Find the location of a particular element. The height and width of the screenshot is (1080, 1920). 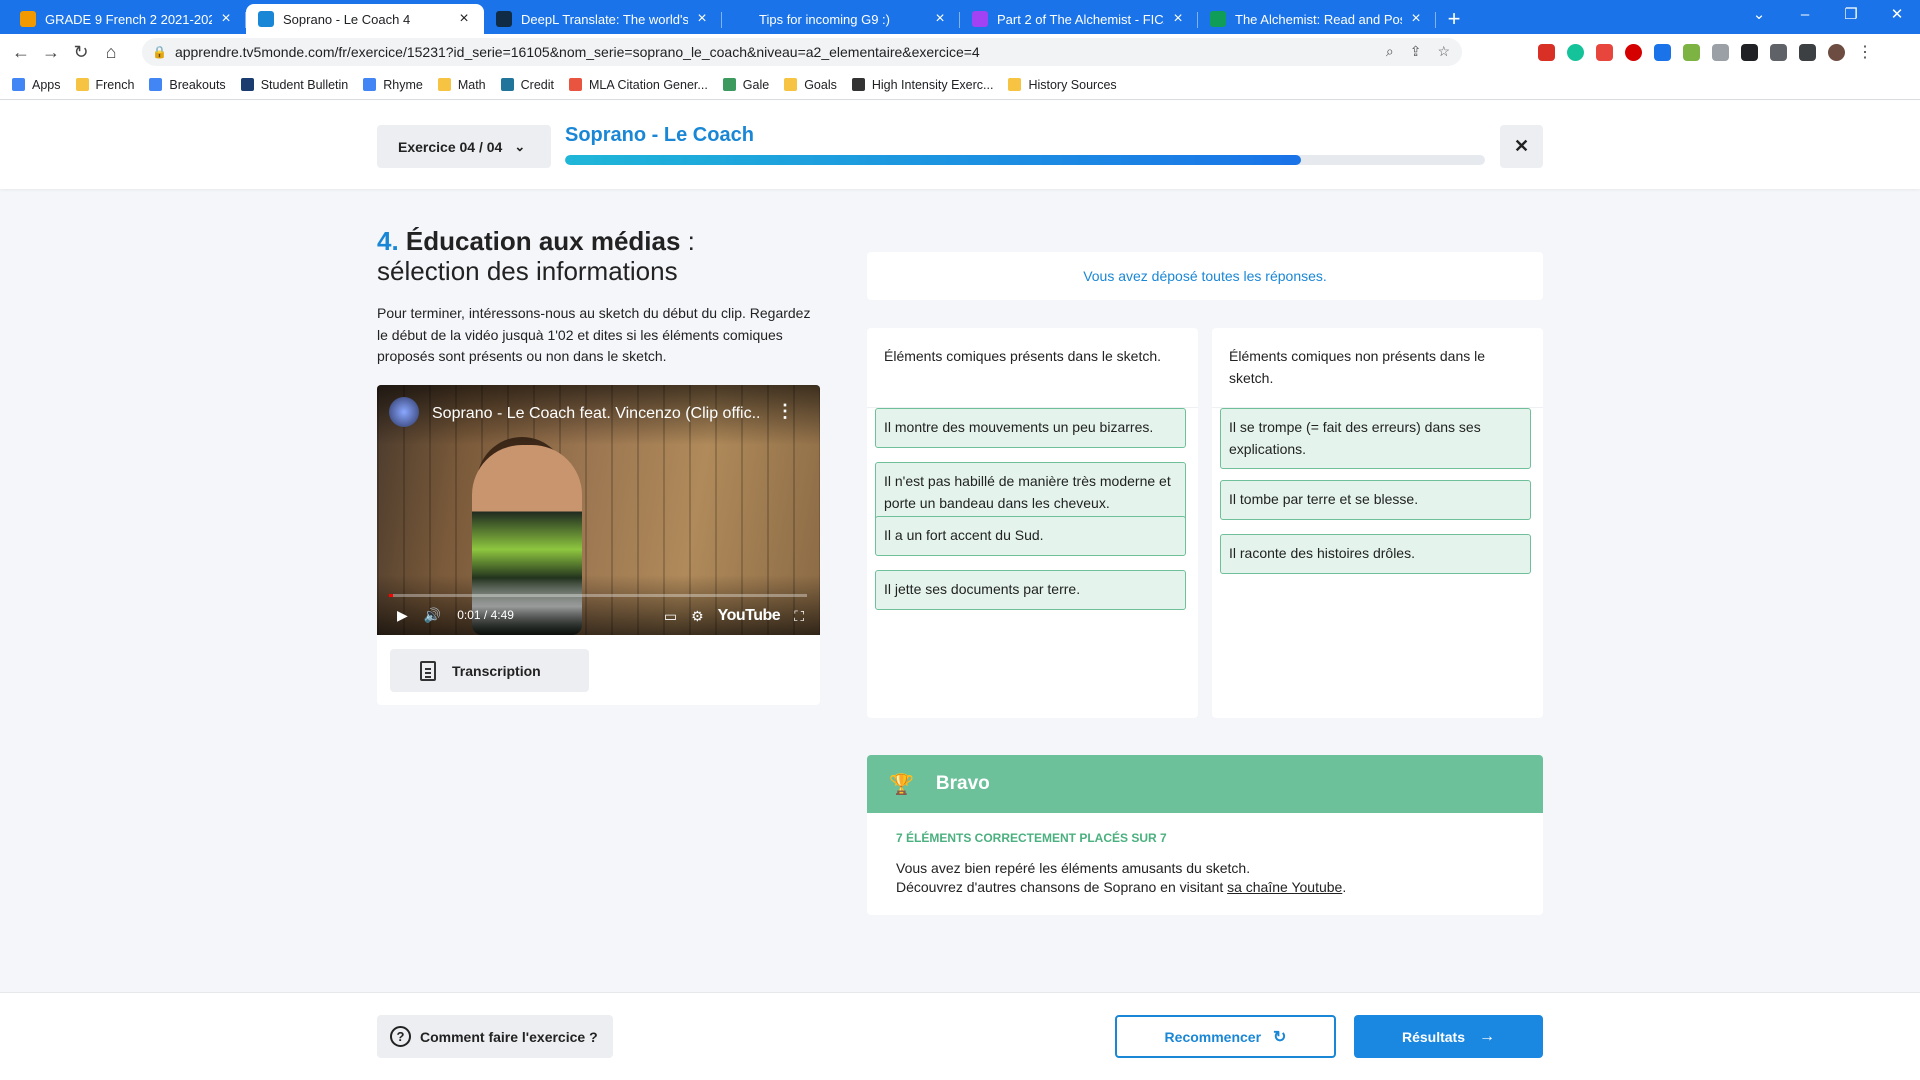

browser-tab: GRADE 9 French 2 2021-2022 × is located at coordinates (127, 19).